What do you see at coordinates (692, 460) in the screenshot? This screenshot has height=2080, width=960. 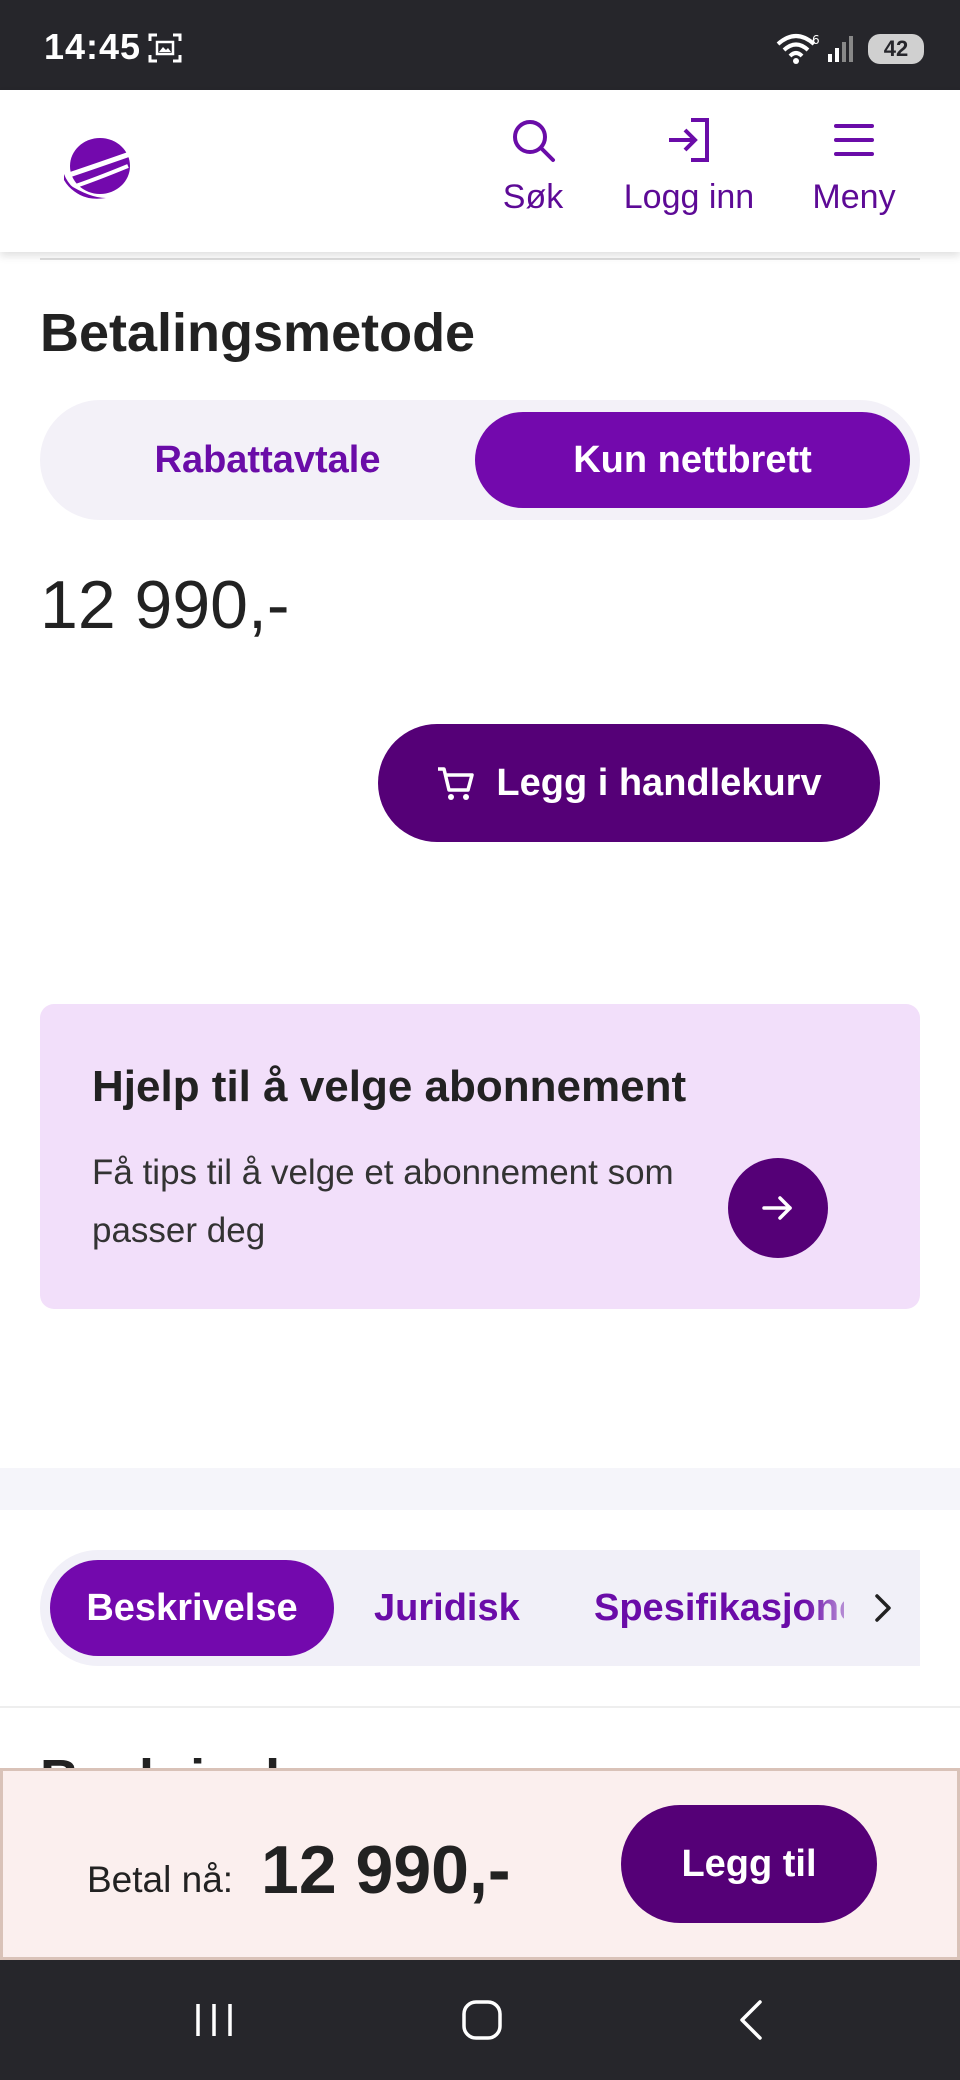 I see `option-tablet-only: Kun nettbrett` at bounding box center [692, 460].